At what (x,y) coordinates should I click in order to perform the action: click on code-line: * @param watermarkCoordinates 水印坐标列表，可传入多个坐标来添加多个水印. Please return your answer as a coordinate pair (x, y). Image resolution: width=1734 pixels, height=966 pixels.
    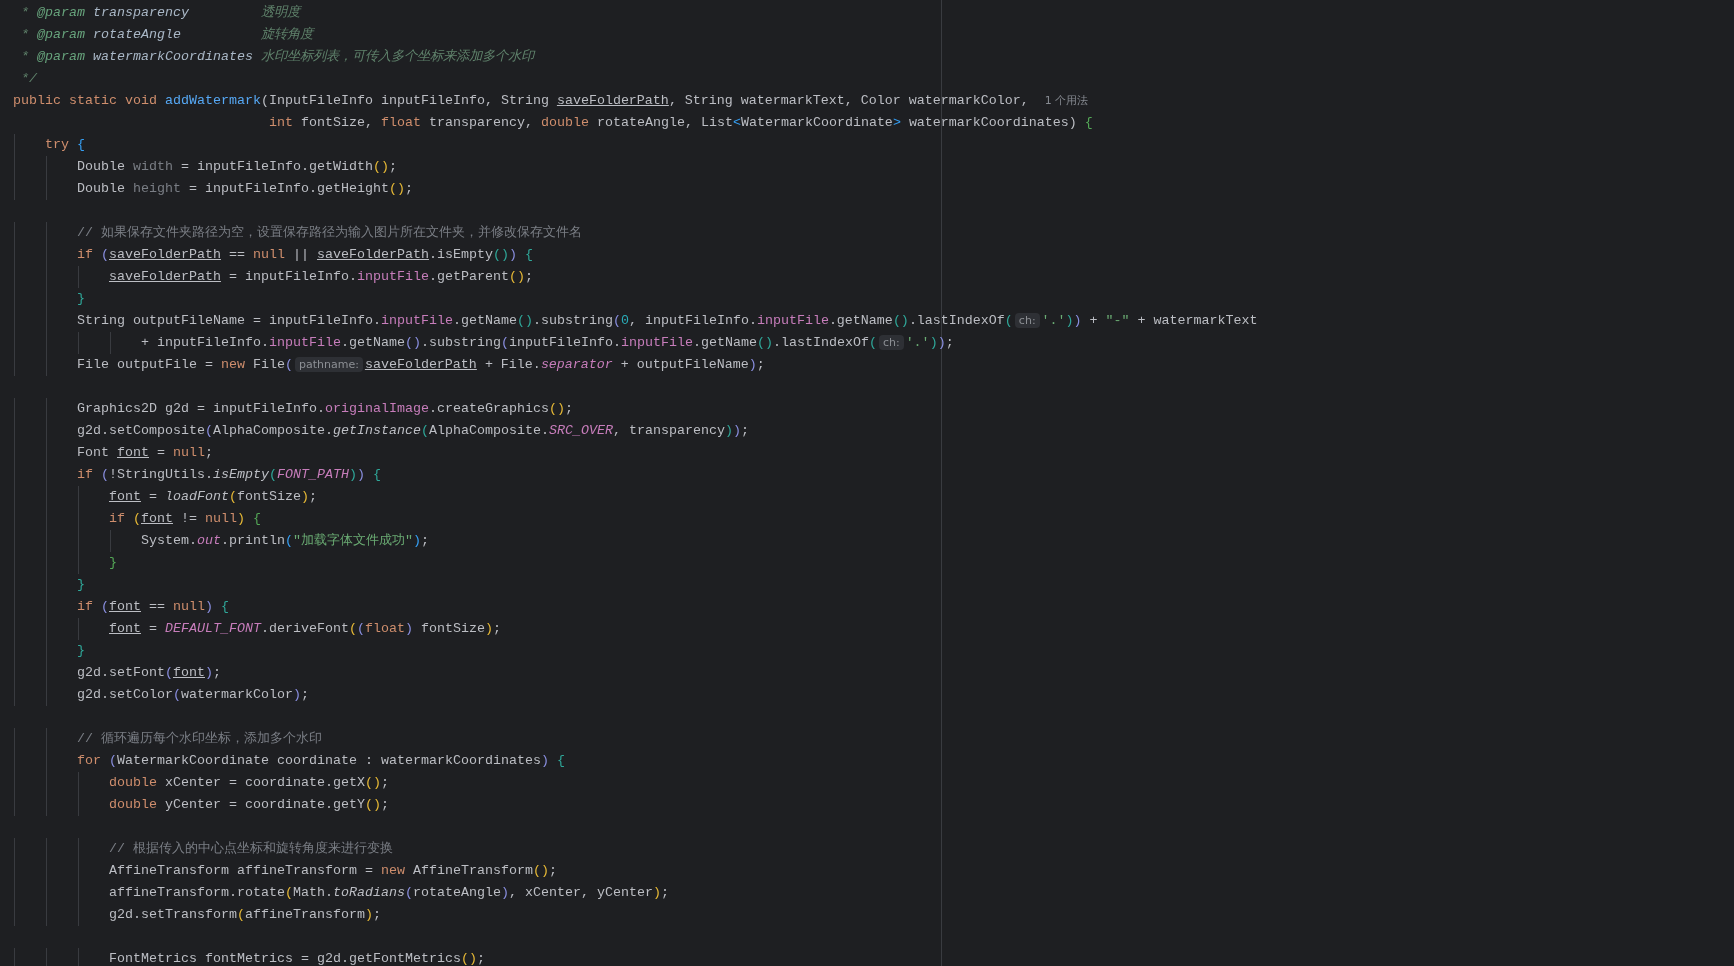
    Looking at the image, I should click on (277, 57).